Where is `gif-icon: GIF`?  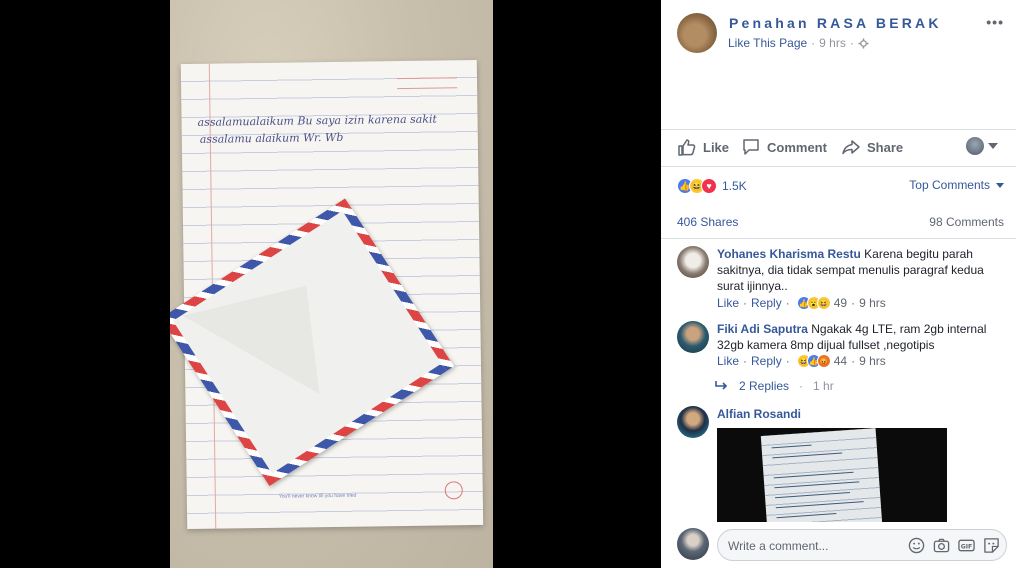 gif-icon: GIF is located at coordinates (966, 545).